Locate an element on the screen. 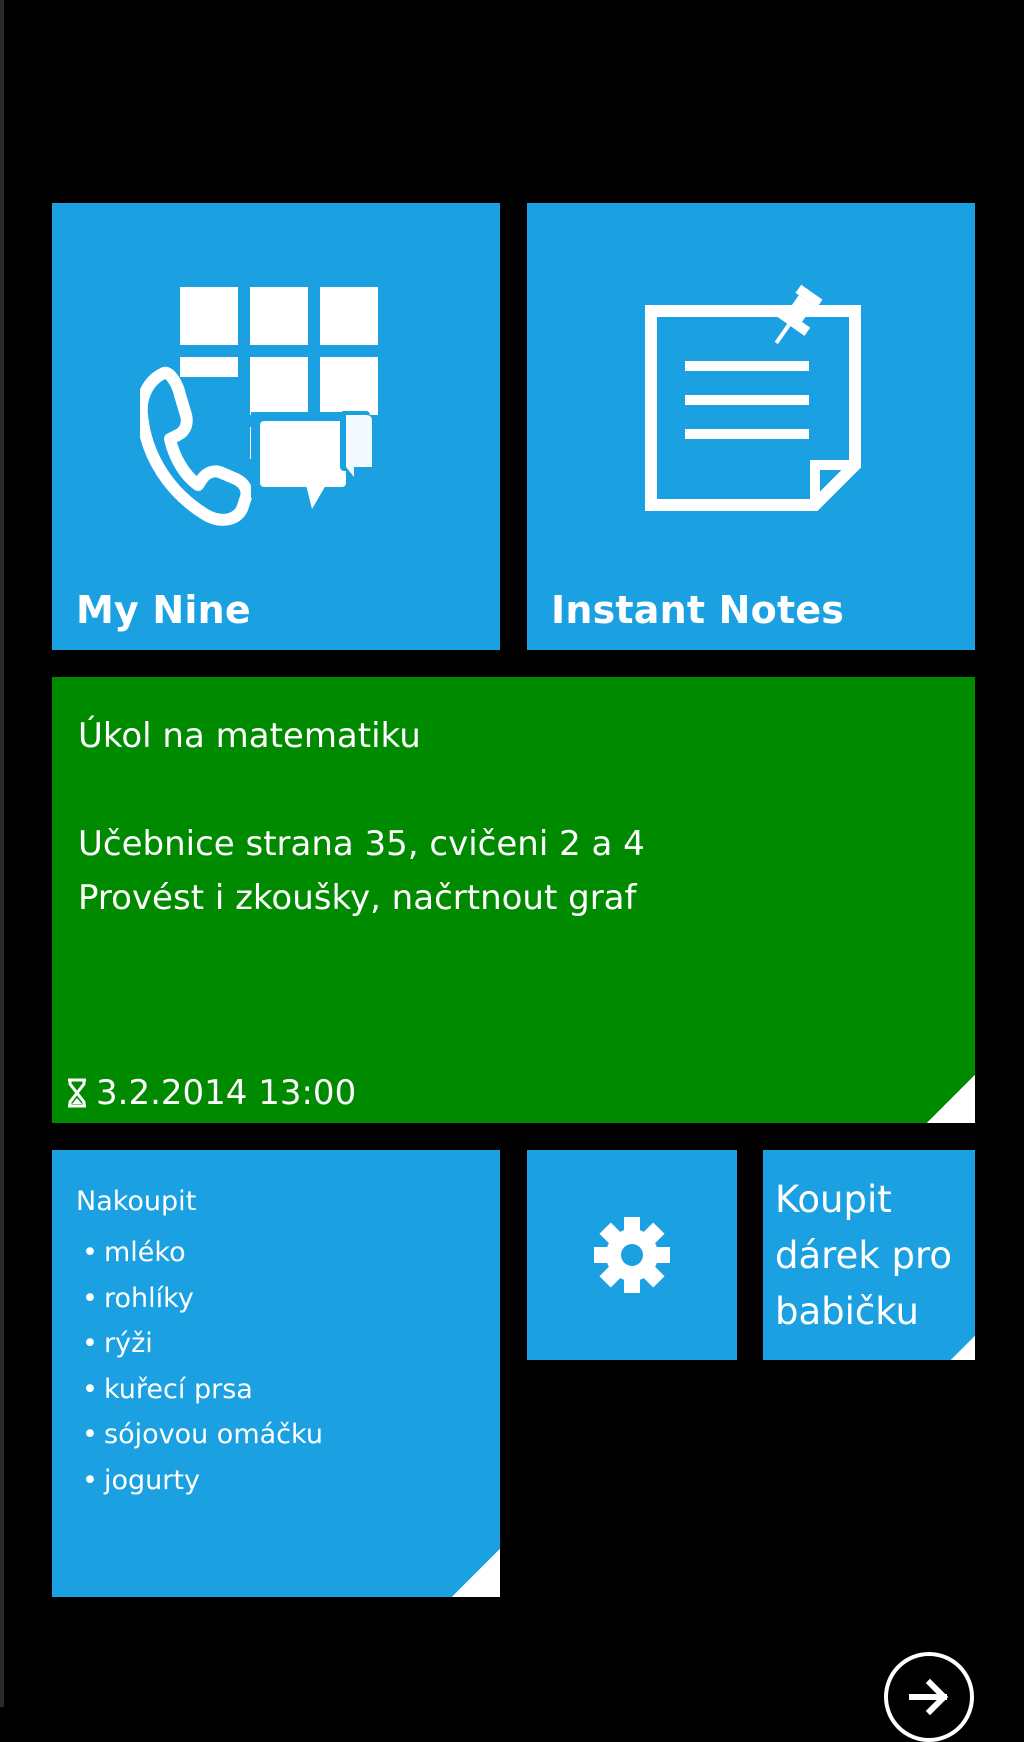 This screenshot has width=1024, height=1742. tile-instant-notes: Instant Notes is located at coordinates (751, 426).